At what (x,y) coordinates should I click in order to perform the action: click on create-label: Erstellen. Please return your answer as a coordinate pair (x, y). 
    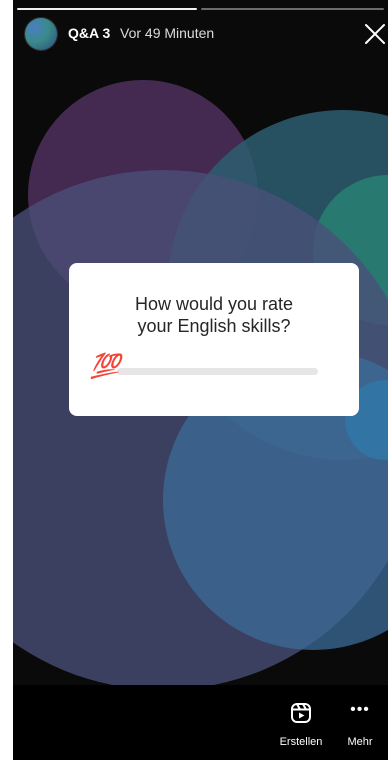
    Looking at the image, I should click on (301, 742).